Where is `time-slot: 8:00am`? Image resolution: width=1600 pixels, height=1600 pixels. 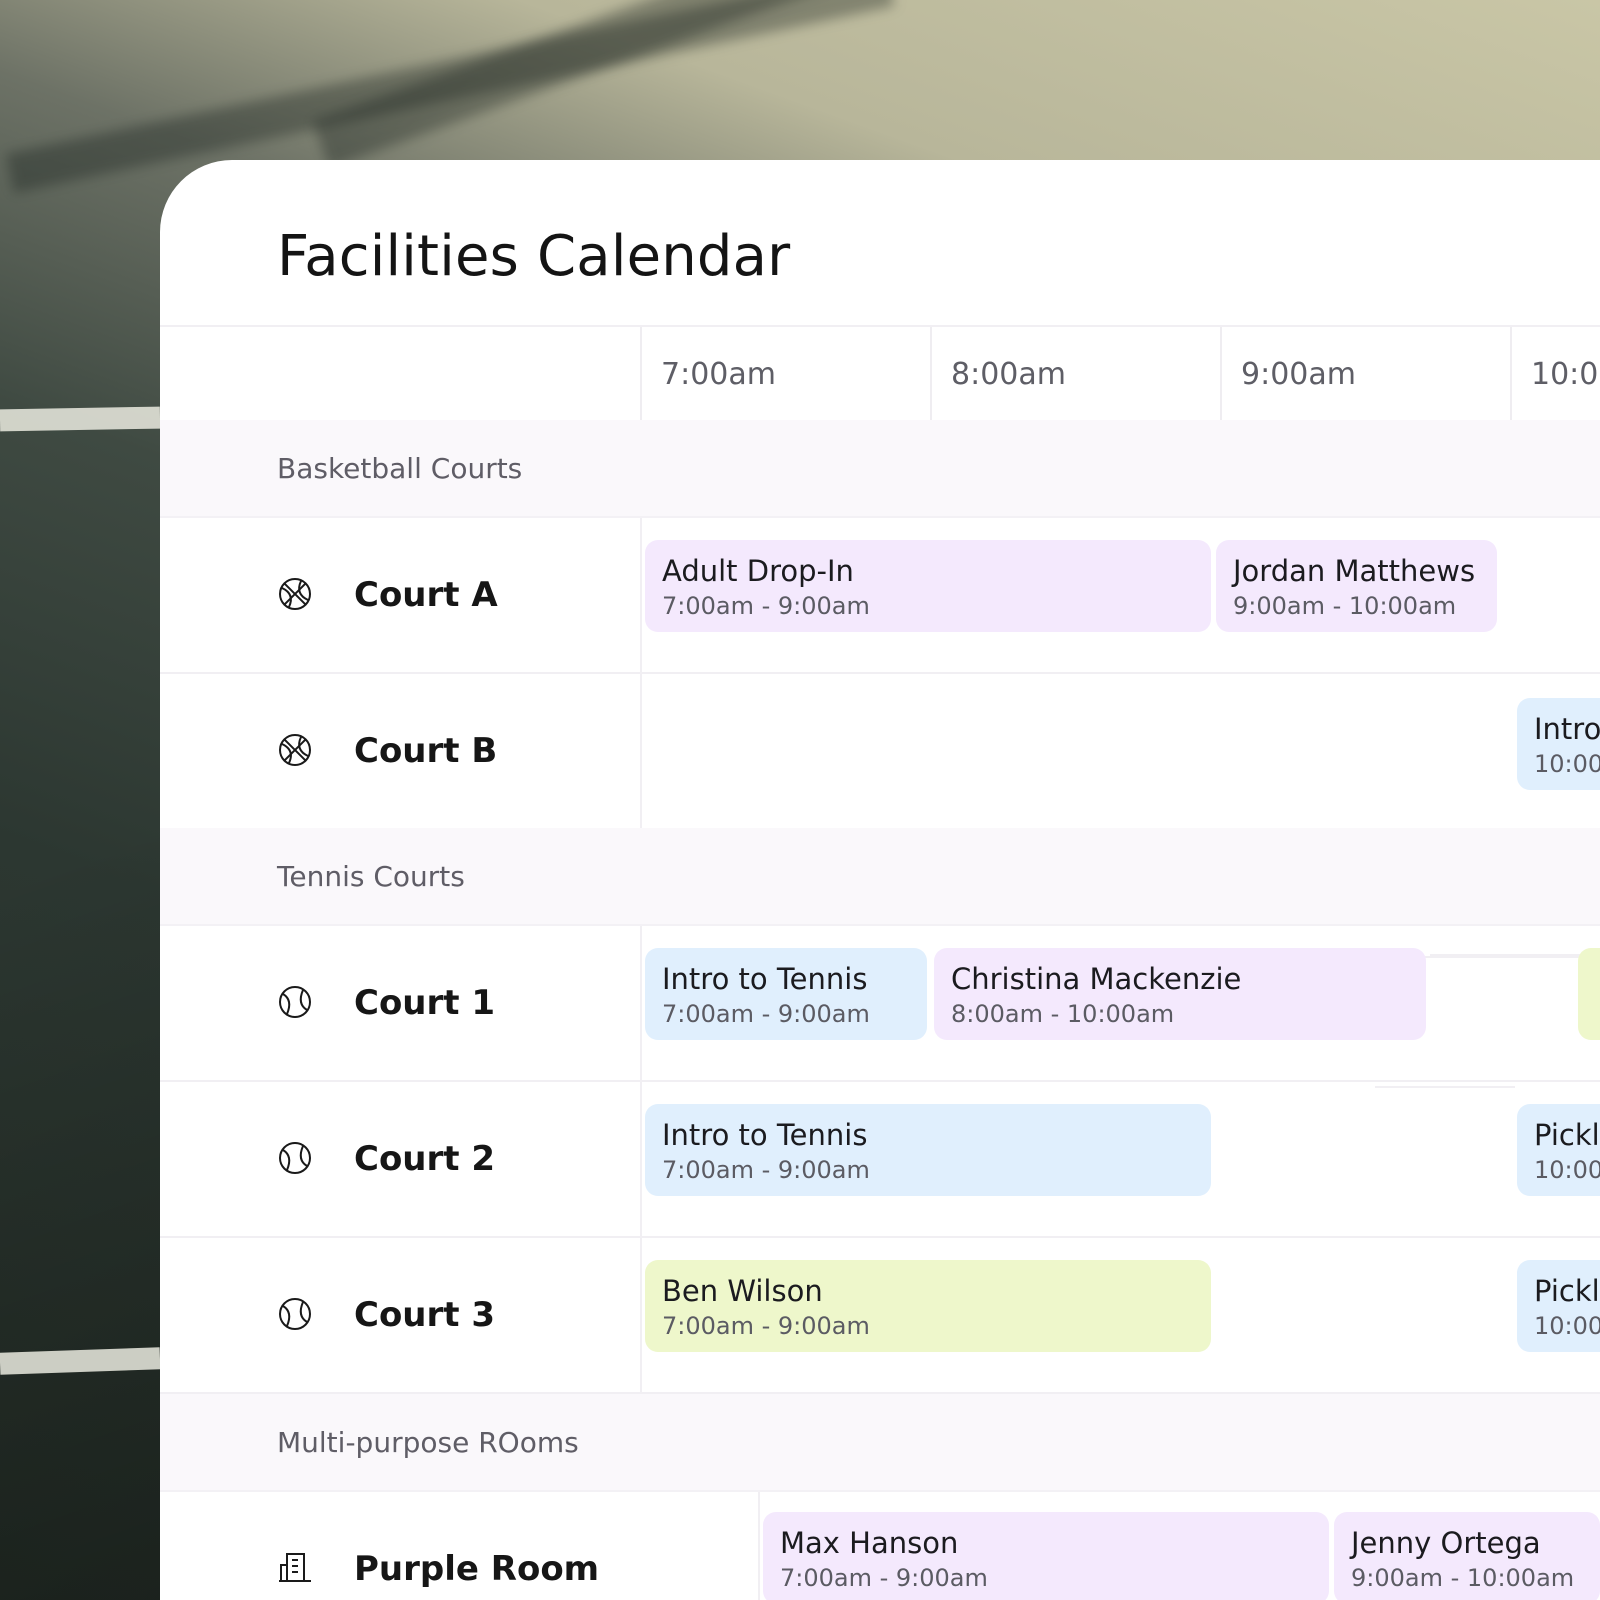 time-slot: 8:00am is located at coordinates (1075, 374).